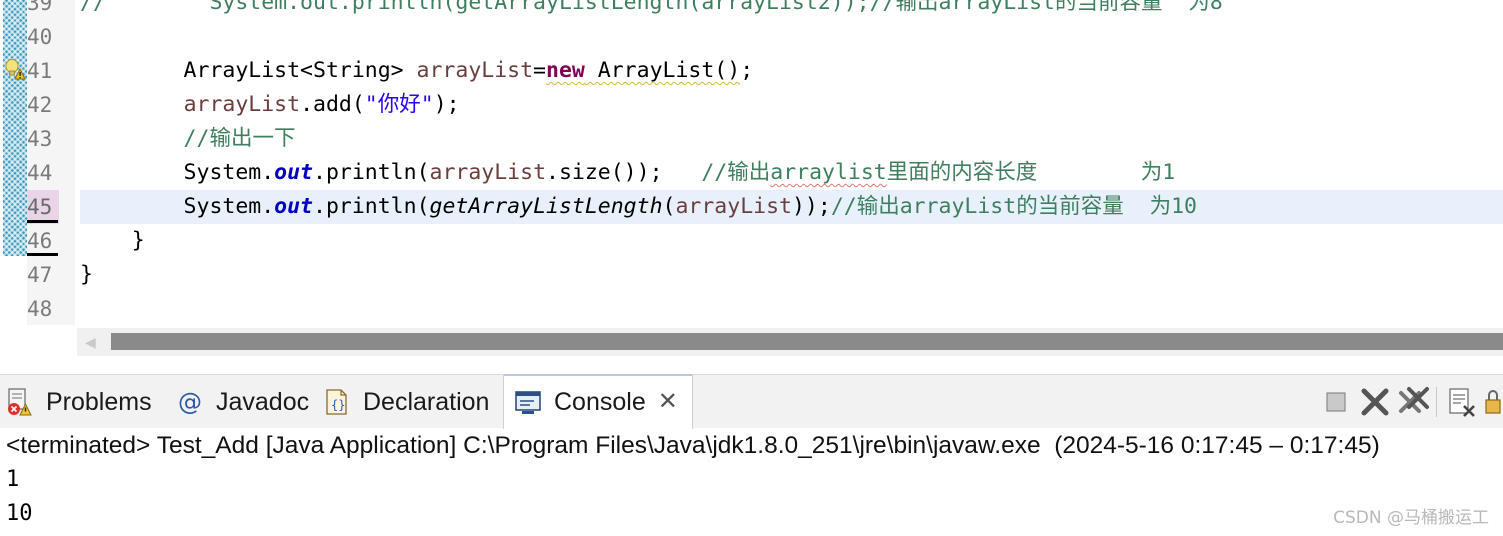 The height and width of the screenshot is (536, 1503). Describe the element at coordinates (40, 139) in the screenshot. I see `line-number: 43` at that location.